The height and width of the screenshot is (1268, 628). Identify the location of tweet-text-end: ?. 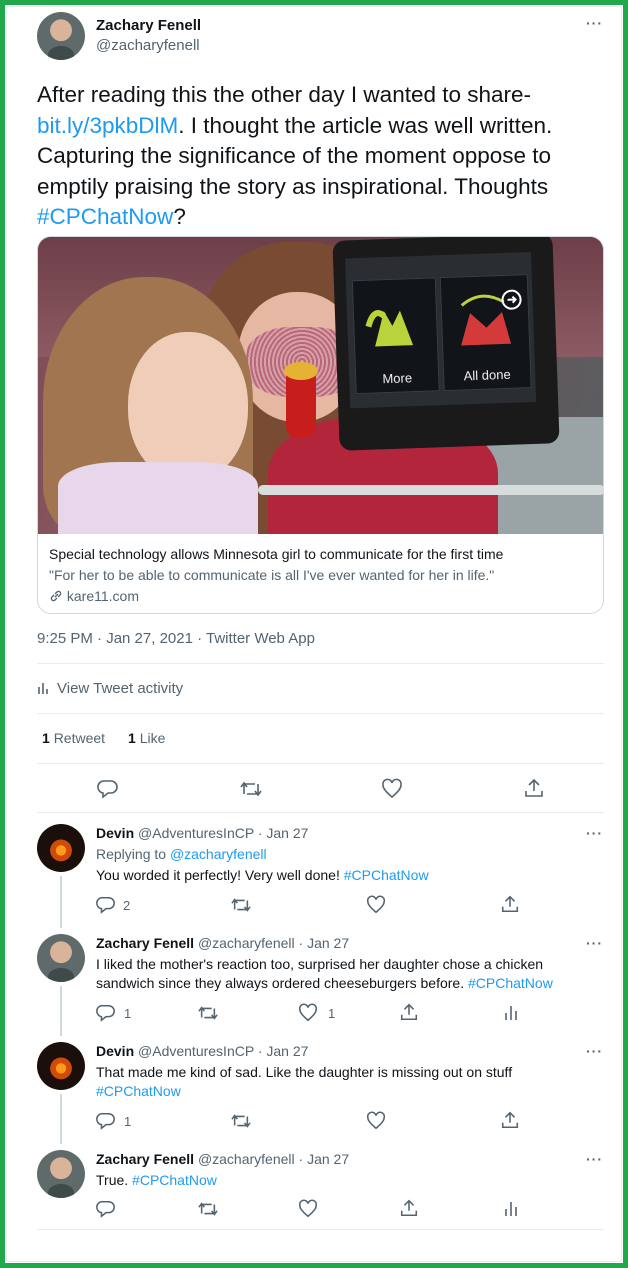
(179, 216).